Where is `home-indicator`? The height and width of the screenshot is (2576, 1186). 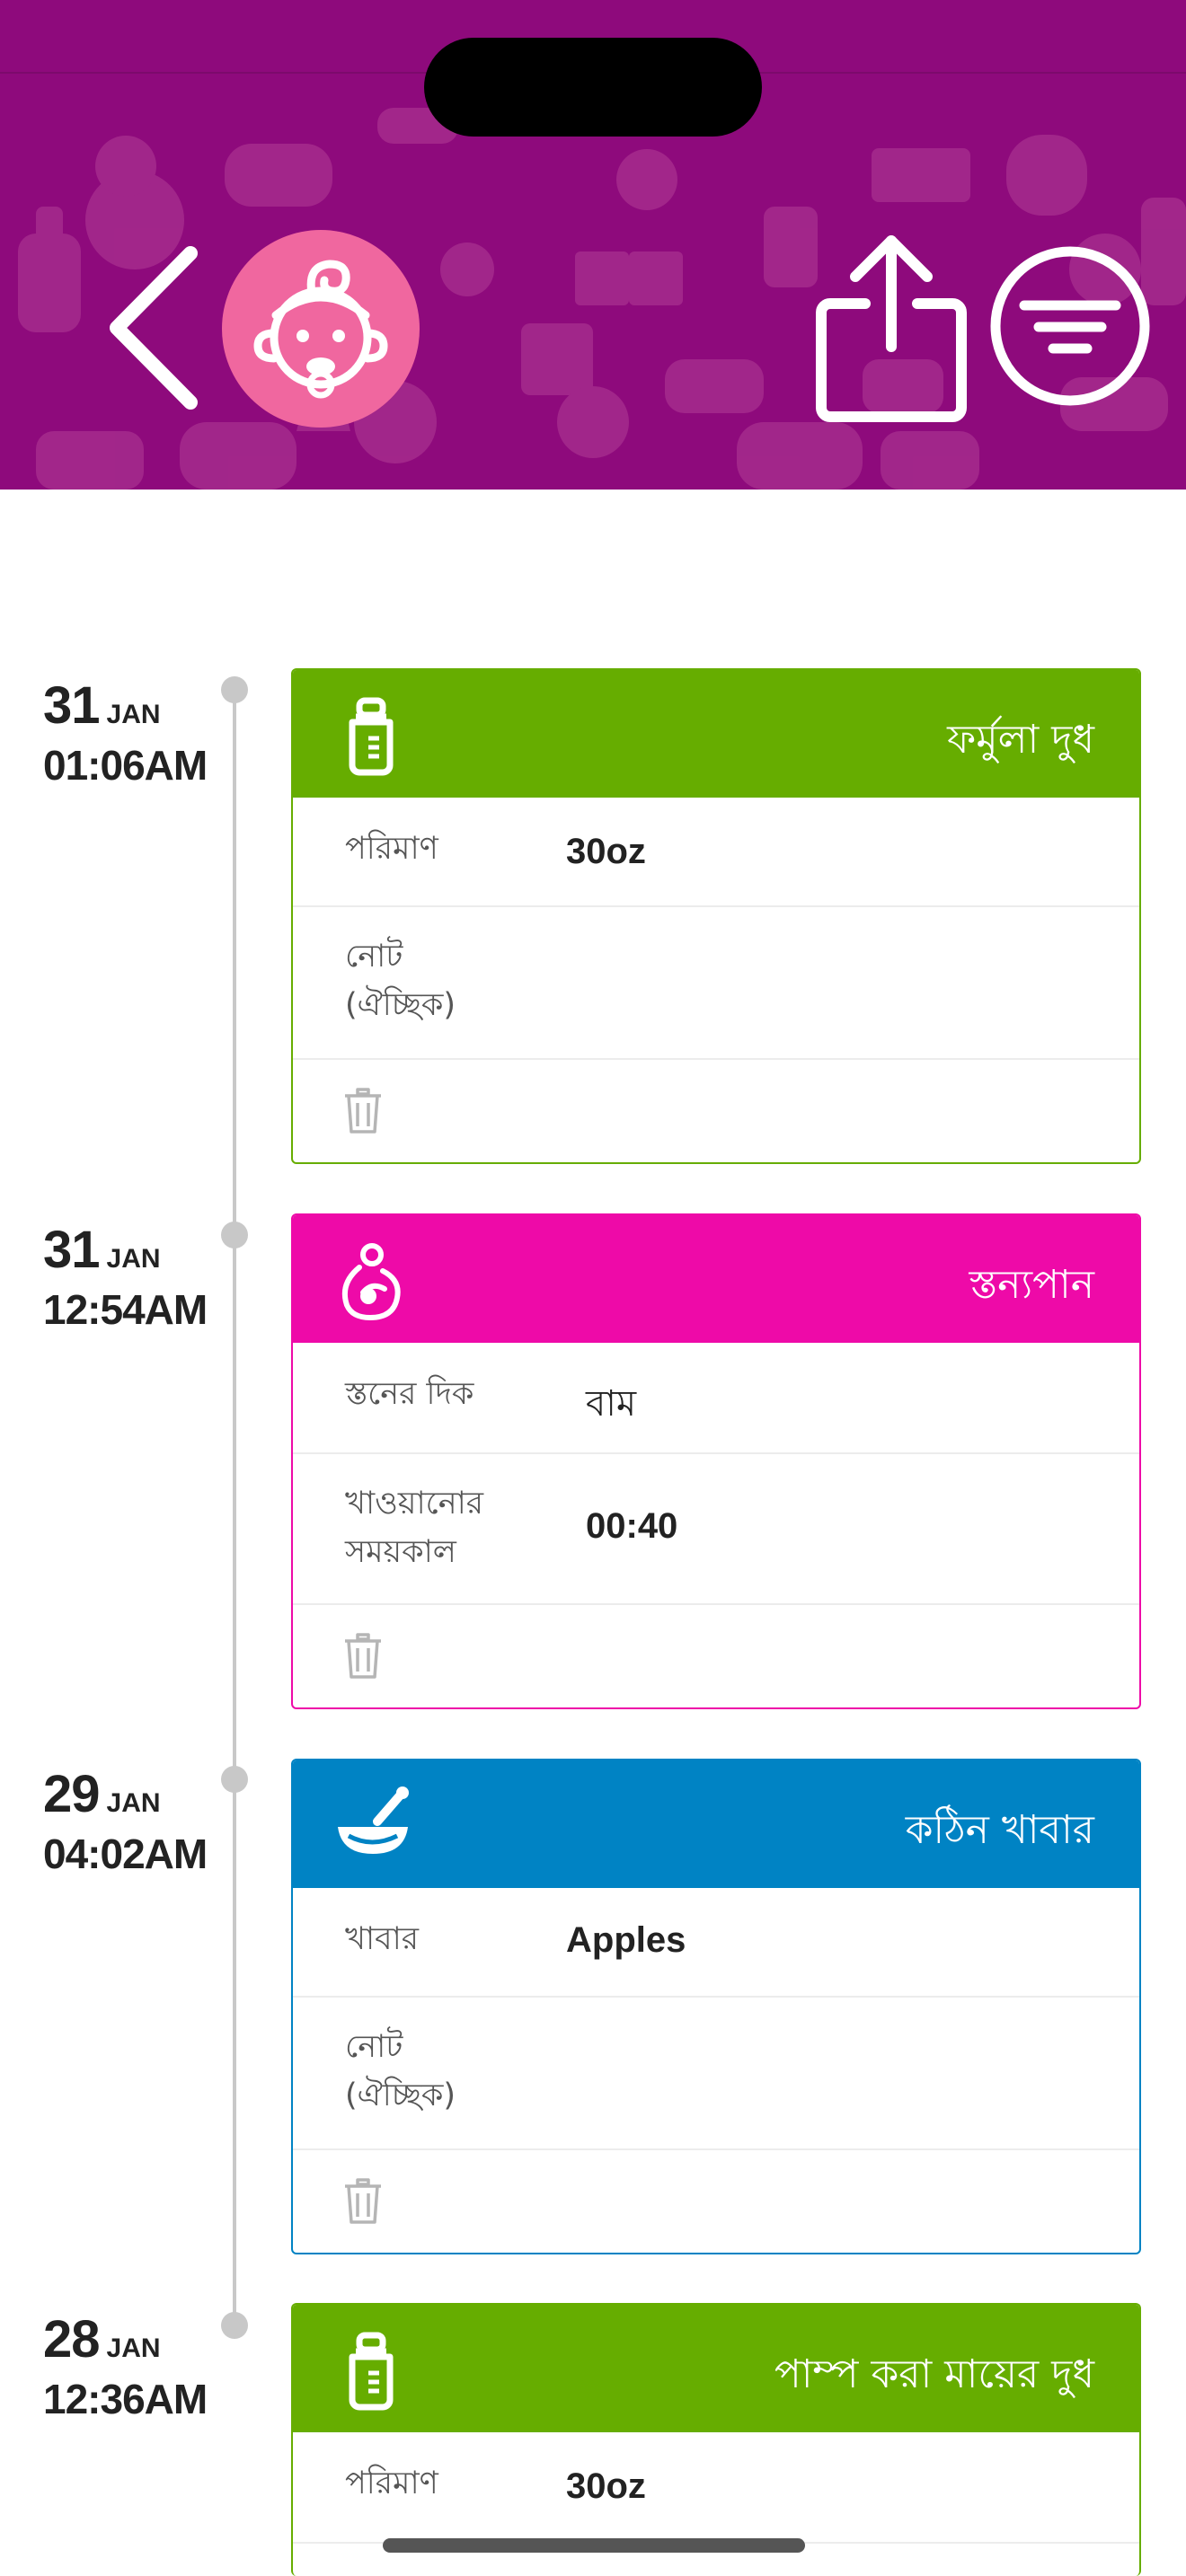 home-indicator is located at coordinates (594, 2545).